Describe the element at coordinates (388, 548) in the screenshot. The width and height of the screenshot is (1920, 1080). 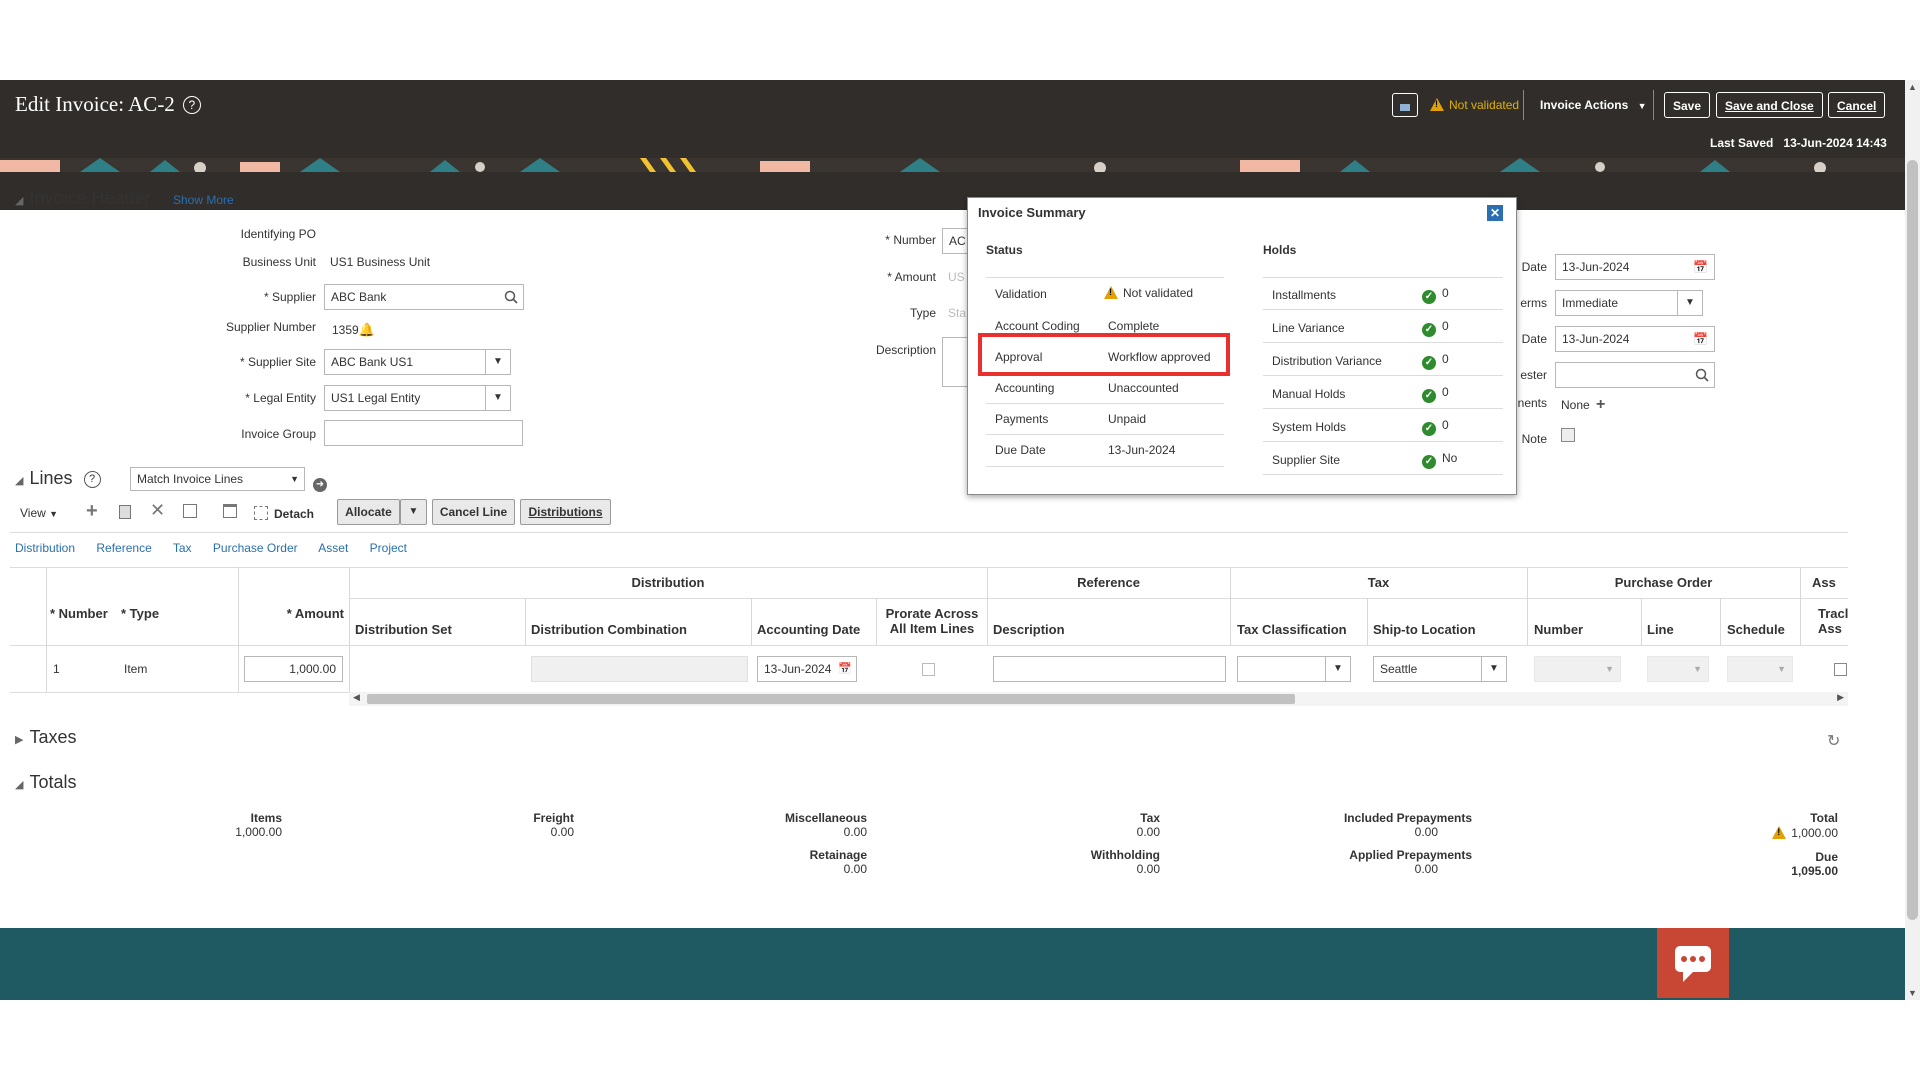
I see `tab-project: Project` at that location.